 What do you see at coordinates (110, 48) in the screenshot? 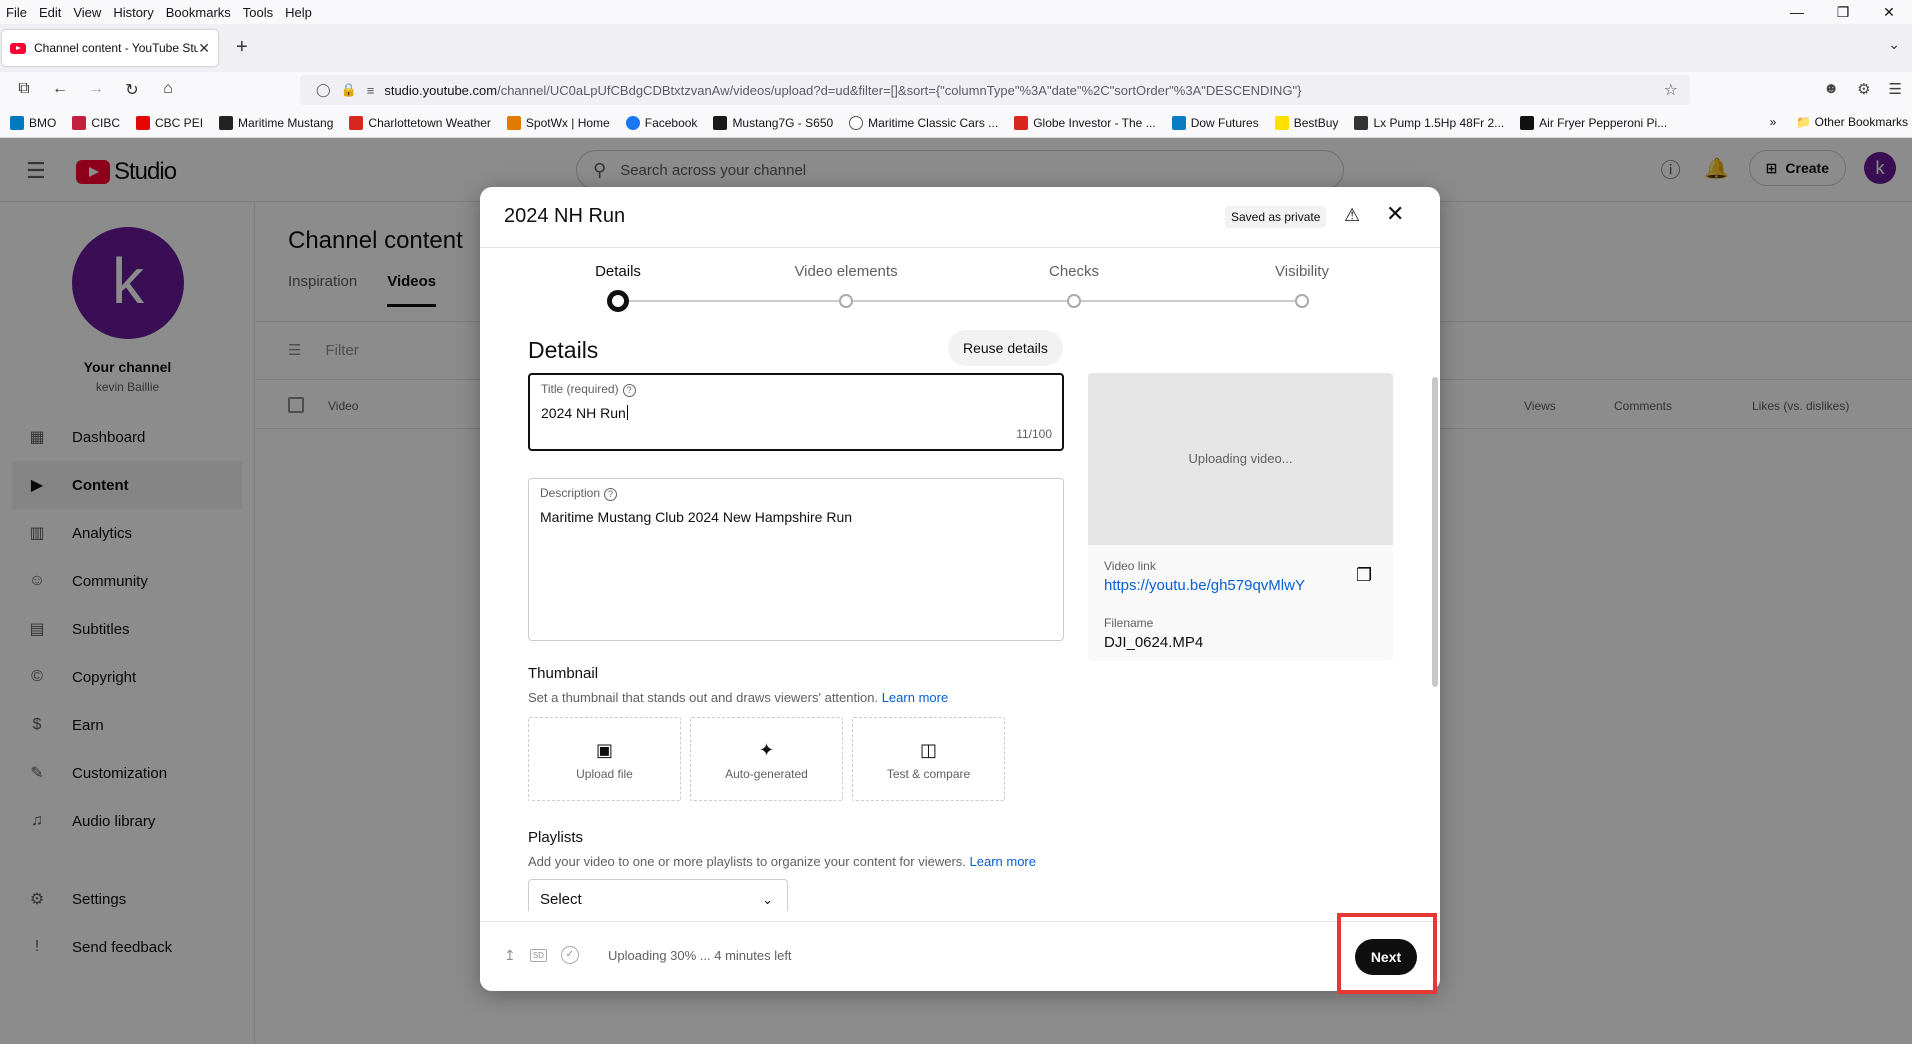
I see `browser-tab-active: Channel content - YouTube Stu ✕` at bounding box center [110, 48].